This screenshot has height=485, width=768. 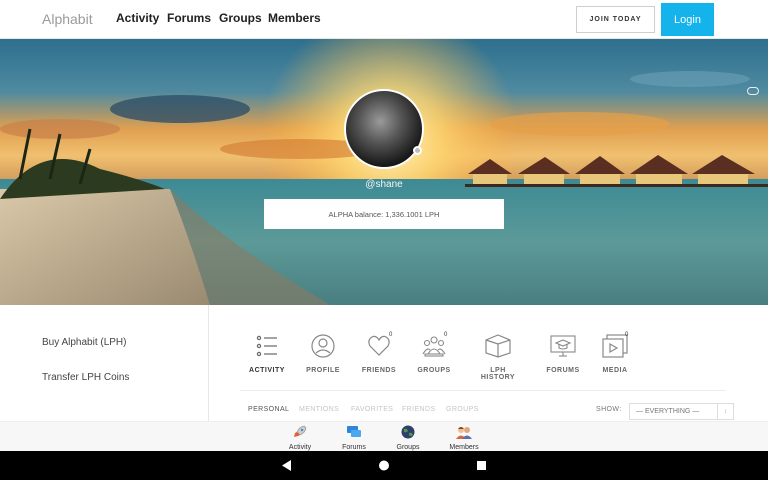 What do you see at coordinates (354, 431) in the screenshot?
I see `chat-bubbles-icon` at bounding box center [354, 431].